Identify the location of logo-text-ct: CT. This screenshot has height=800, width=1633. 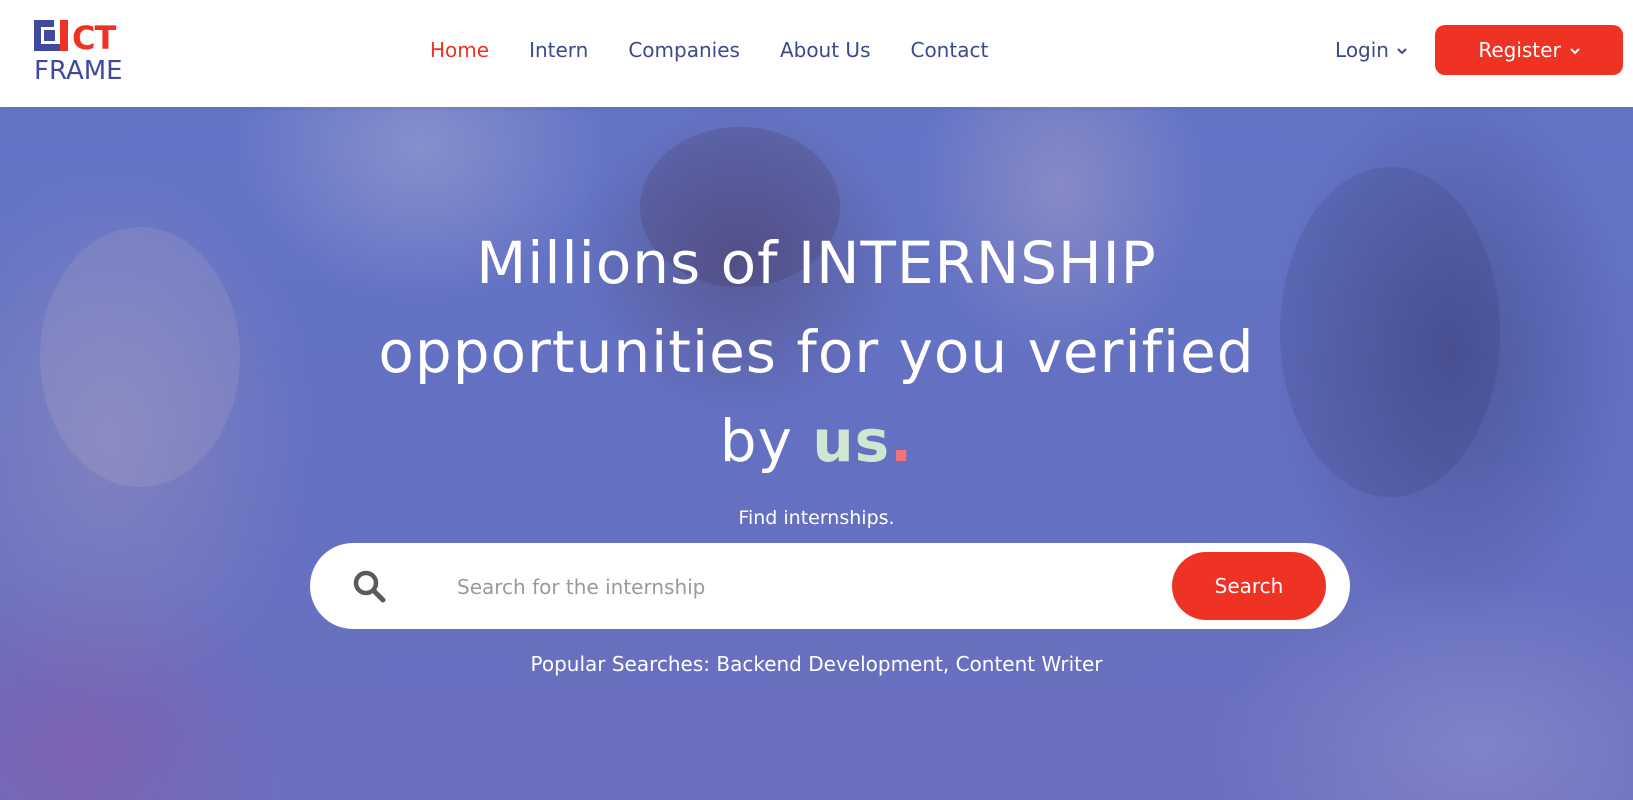
(94, 38).